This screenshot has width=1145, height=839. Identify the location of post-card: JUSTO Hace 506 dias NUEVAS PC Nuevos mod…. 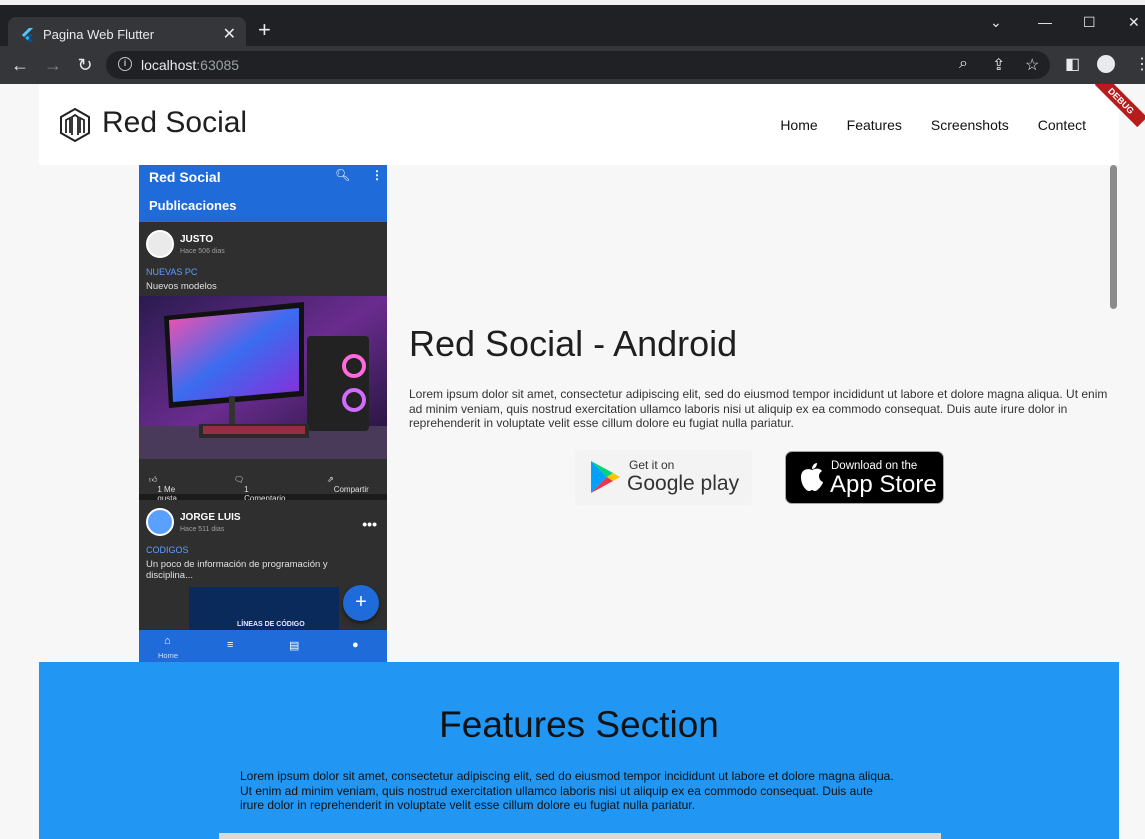
(263, 362).